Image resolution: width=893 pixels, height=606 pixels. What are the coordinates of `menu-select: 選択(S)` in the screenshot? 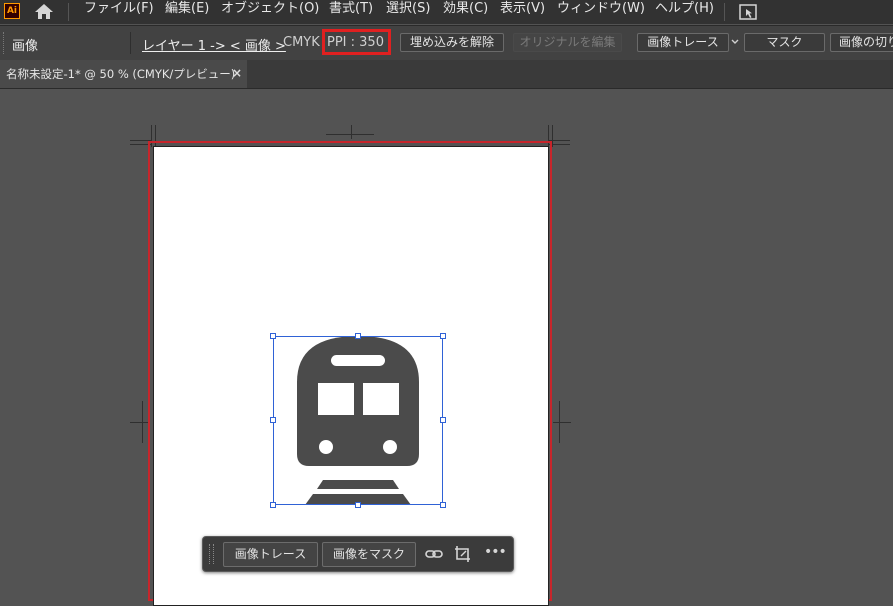 It's located at (408, 12).